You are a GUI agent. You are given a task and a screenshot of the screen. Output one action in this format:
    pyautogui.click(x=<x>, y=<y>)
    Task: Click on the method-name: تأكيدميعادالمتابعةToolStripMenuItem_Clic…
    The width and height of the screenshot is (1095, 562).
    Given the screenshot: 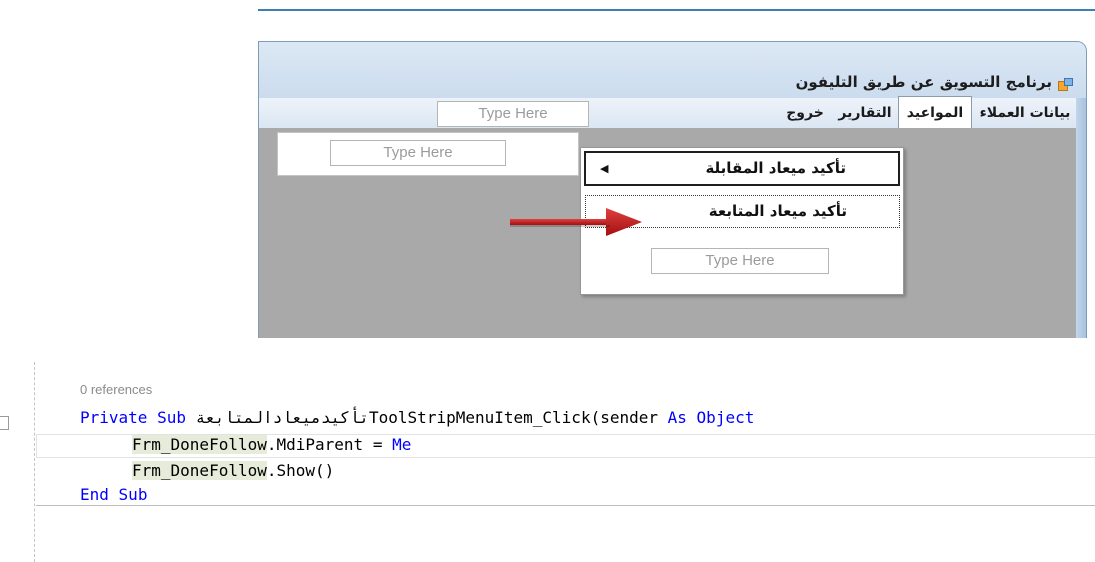 What is the action you would take?
    pyautogui.click(x=426, y=417)
    